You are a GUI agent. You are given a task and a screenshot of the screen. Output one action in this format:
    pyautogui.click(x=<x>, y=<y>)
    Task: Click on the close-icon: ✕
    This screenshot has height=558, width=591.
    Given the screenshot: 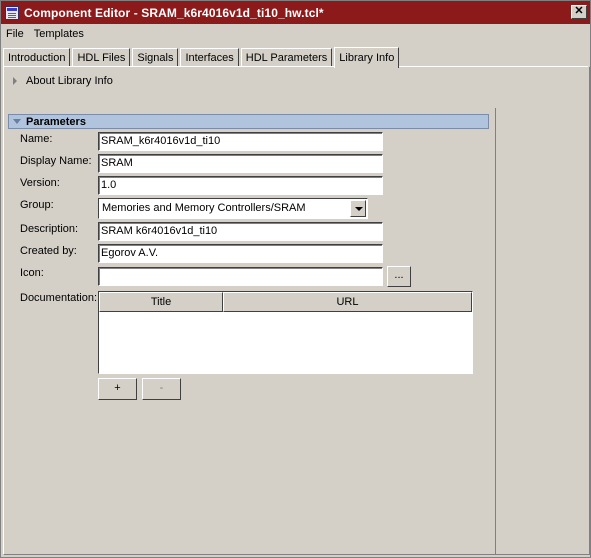 What is the action you would take?
    pyautogui.click(x=579, y=12)
    